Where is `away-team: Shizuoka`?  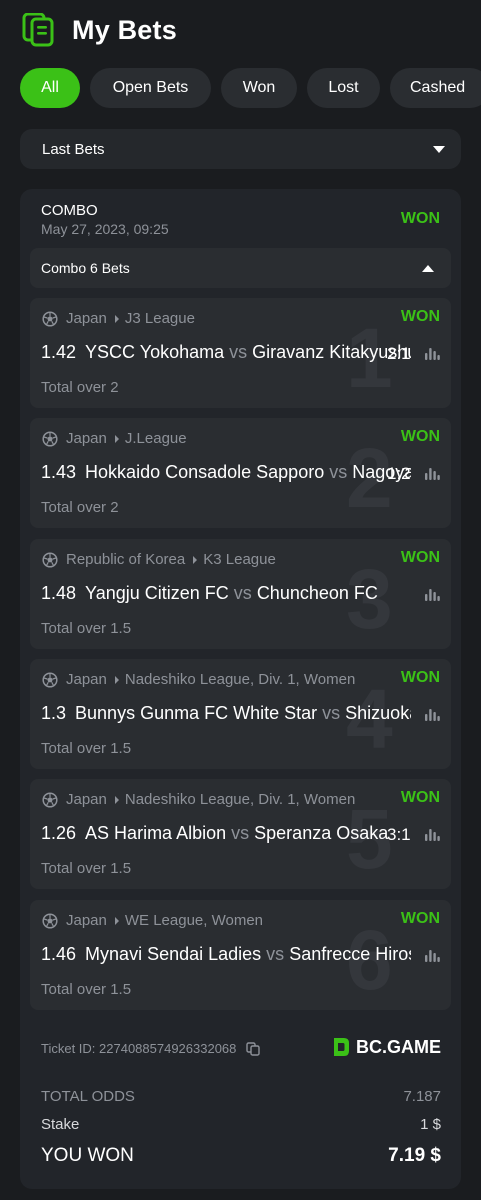
away-team: Shizuoka is located at coordinates (378, 713).